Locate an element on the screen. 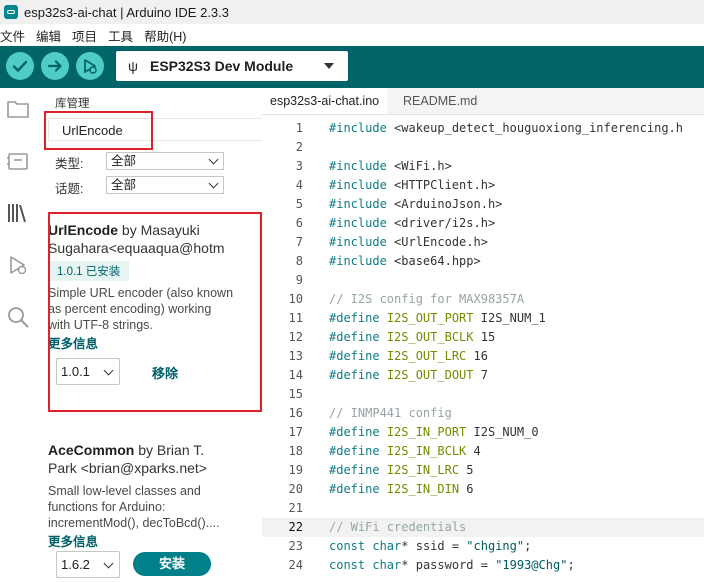 The width and height of the screenshot is (704, 582). code-line: 21 is located at coordinates (483, 508).